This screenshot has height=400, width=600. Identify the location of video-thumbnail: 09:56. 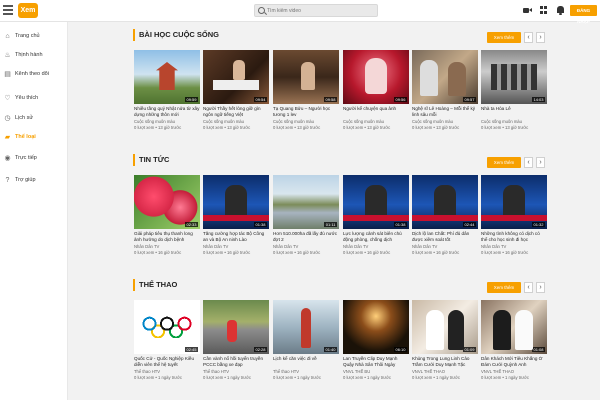
(376, 77).